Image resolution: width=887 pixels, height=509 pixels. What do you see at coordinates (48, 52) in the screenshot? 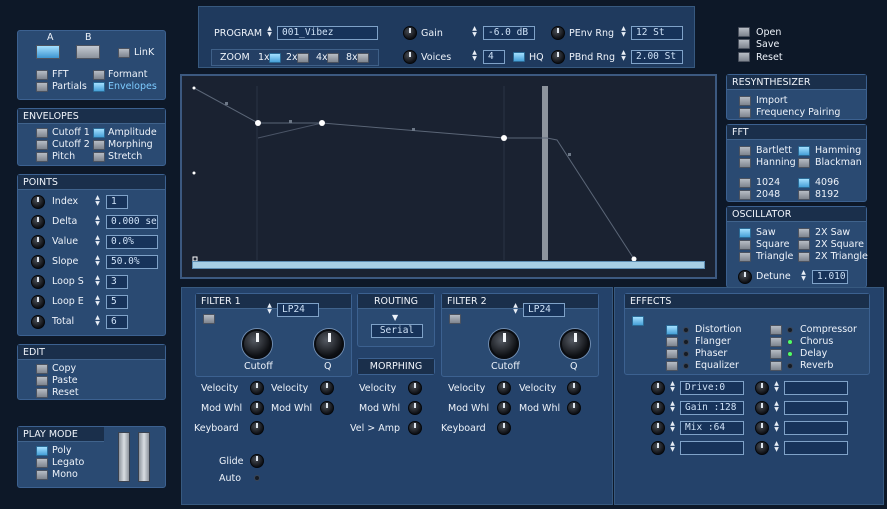
I see `a-button` at bounding box center [48, 52].